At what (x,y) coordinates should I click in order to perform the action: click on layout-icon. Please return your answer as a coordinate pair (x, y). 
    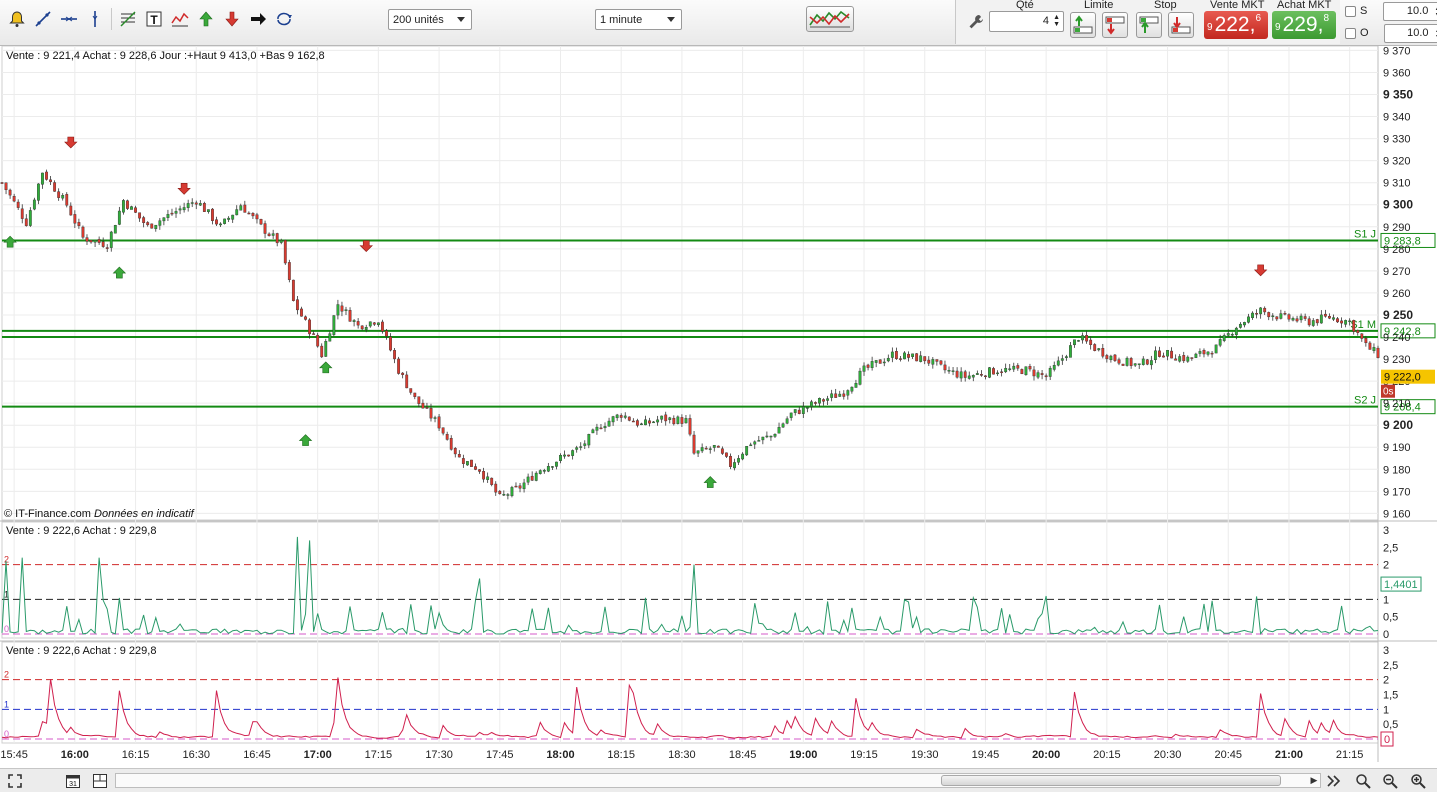
    Looking at the image, I should click on (100, 781).